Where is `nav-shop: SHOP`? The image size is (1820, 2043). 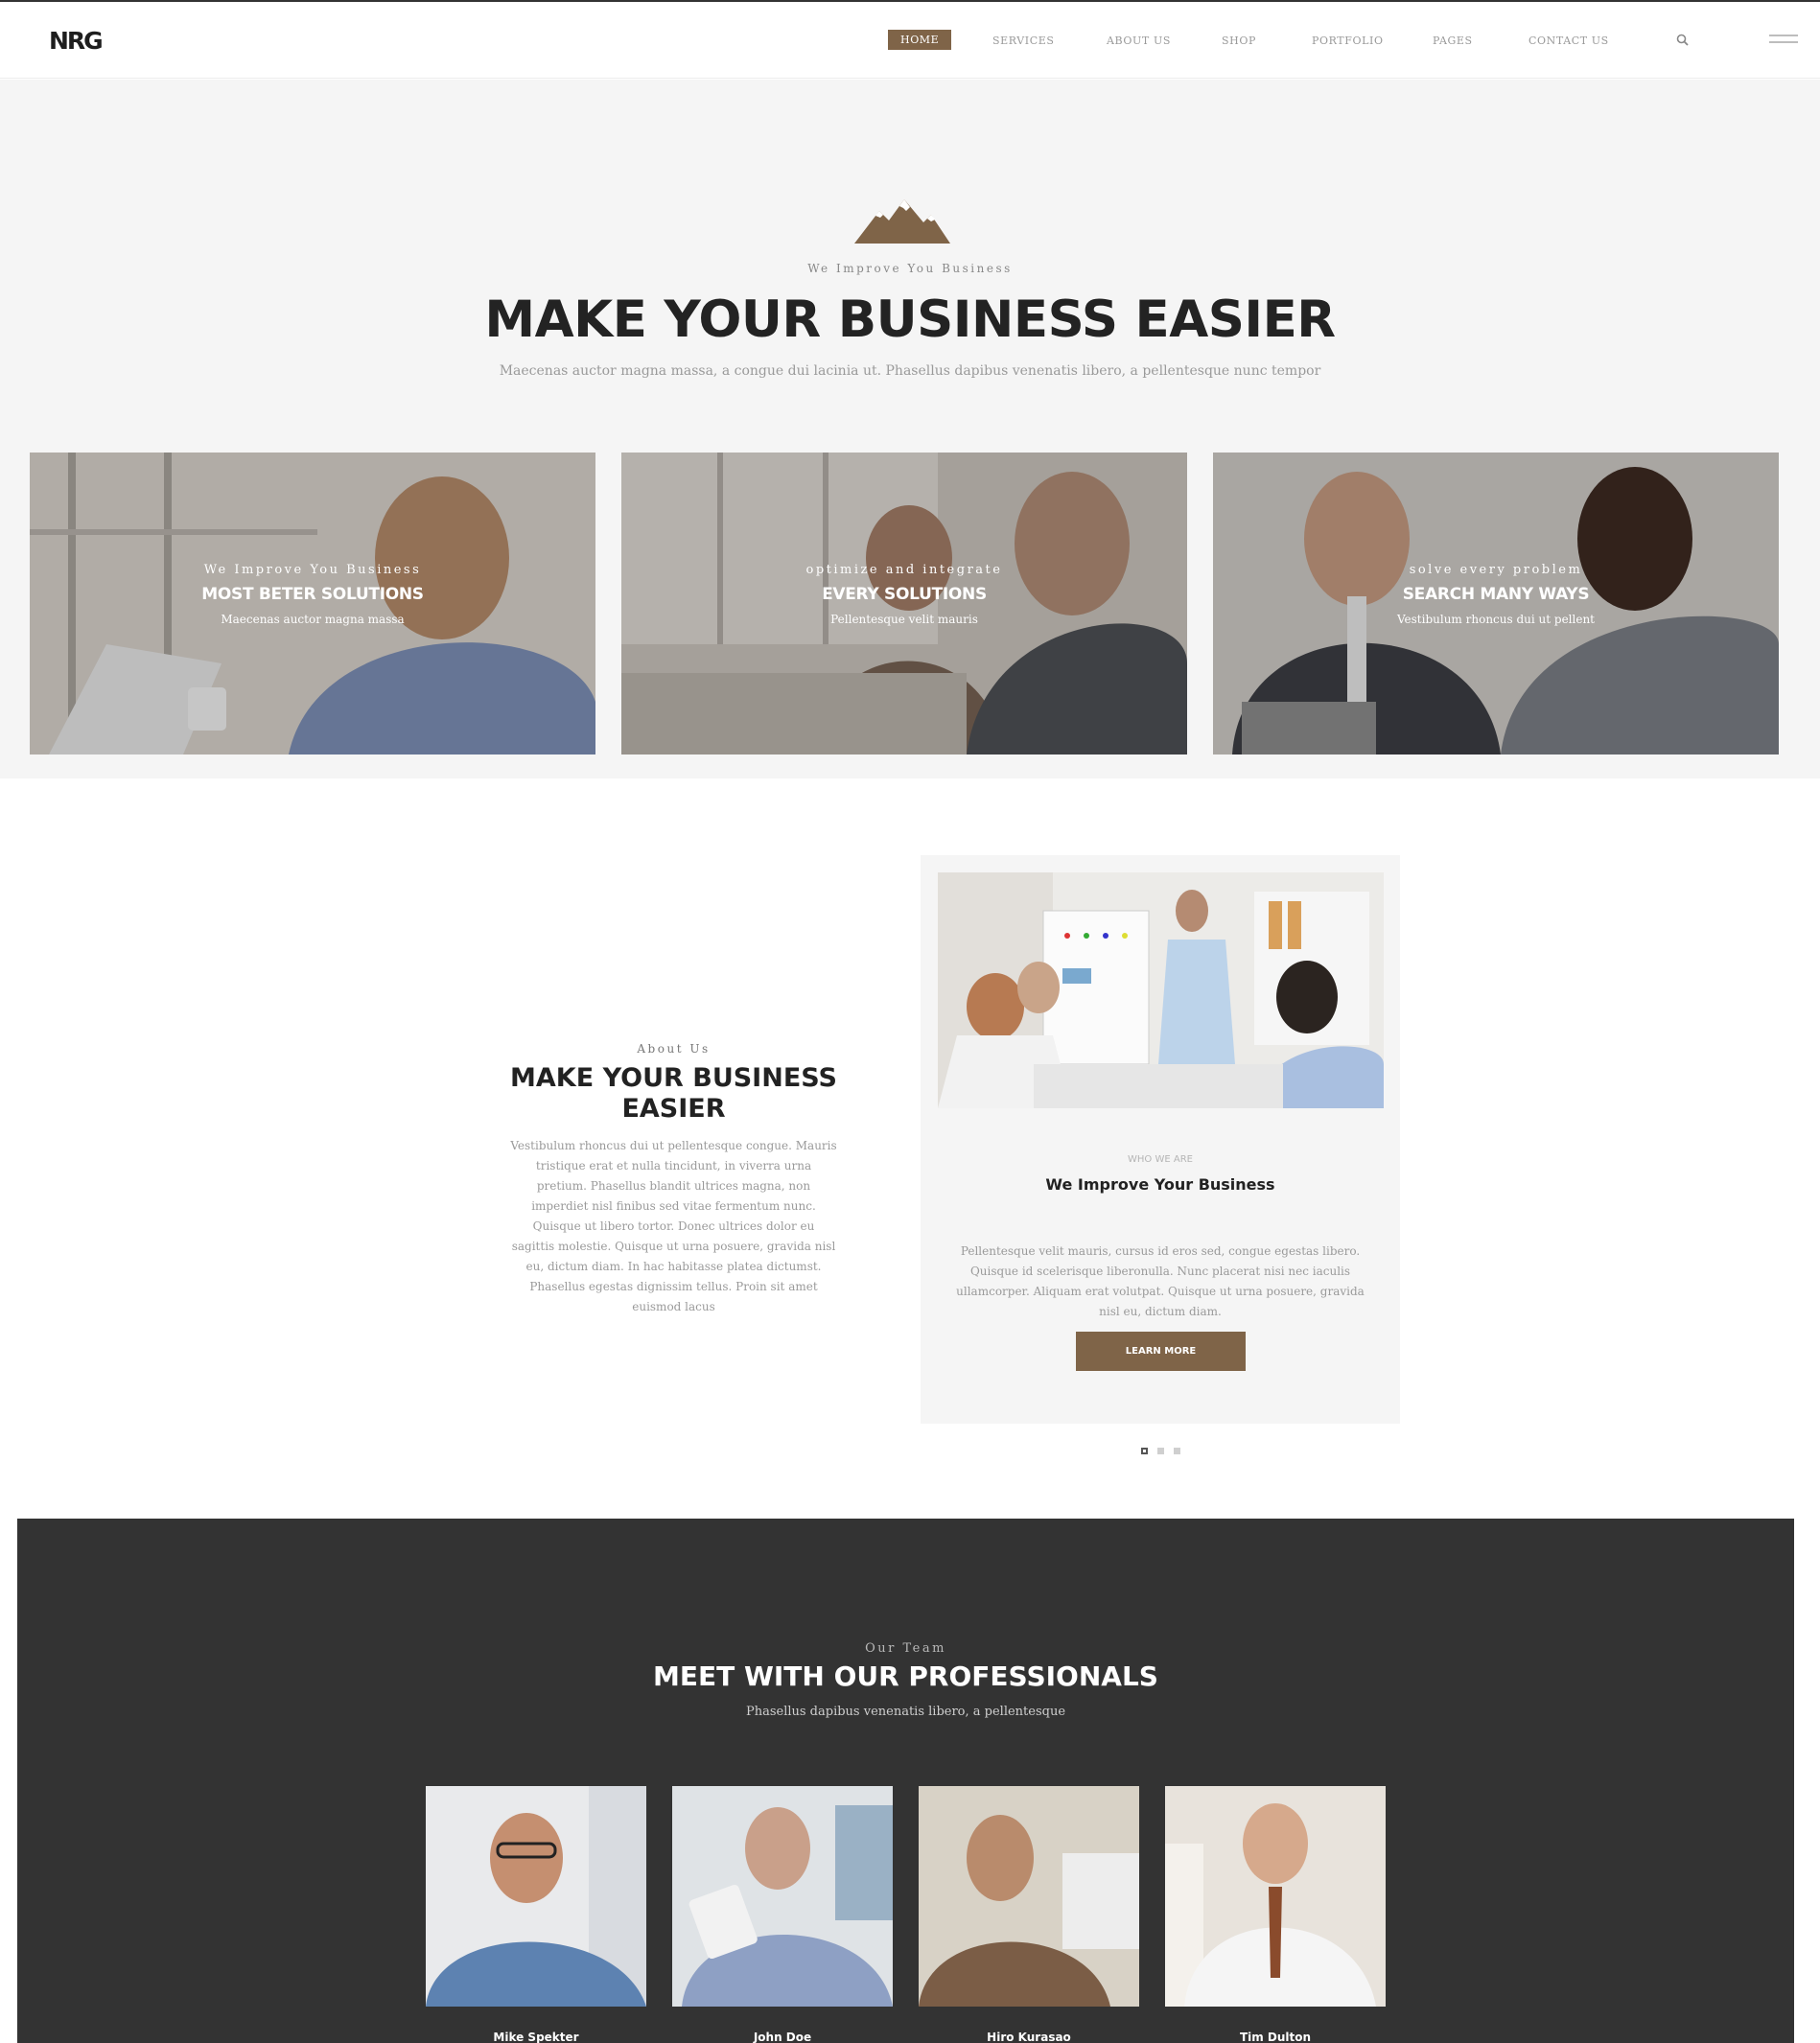
nav-shop: SHOP is located at coordinates (1239, 41).